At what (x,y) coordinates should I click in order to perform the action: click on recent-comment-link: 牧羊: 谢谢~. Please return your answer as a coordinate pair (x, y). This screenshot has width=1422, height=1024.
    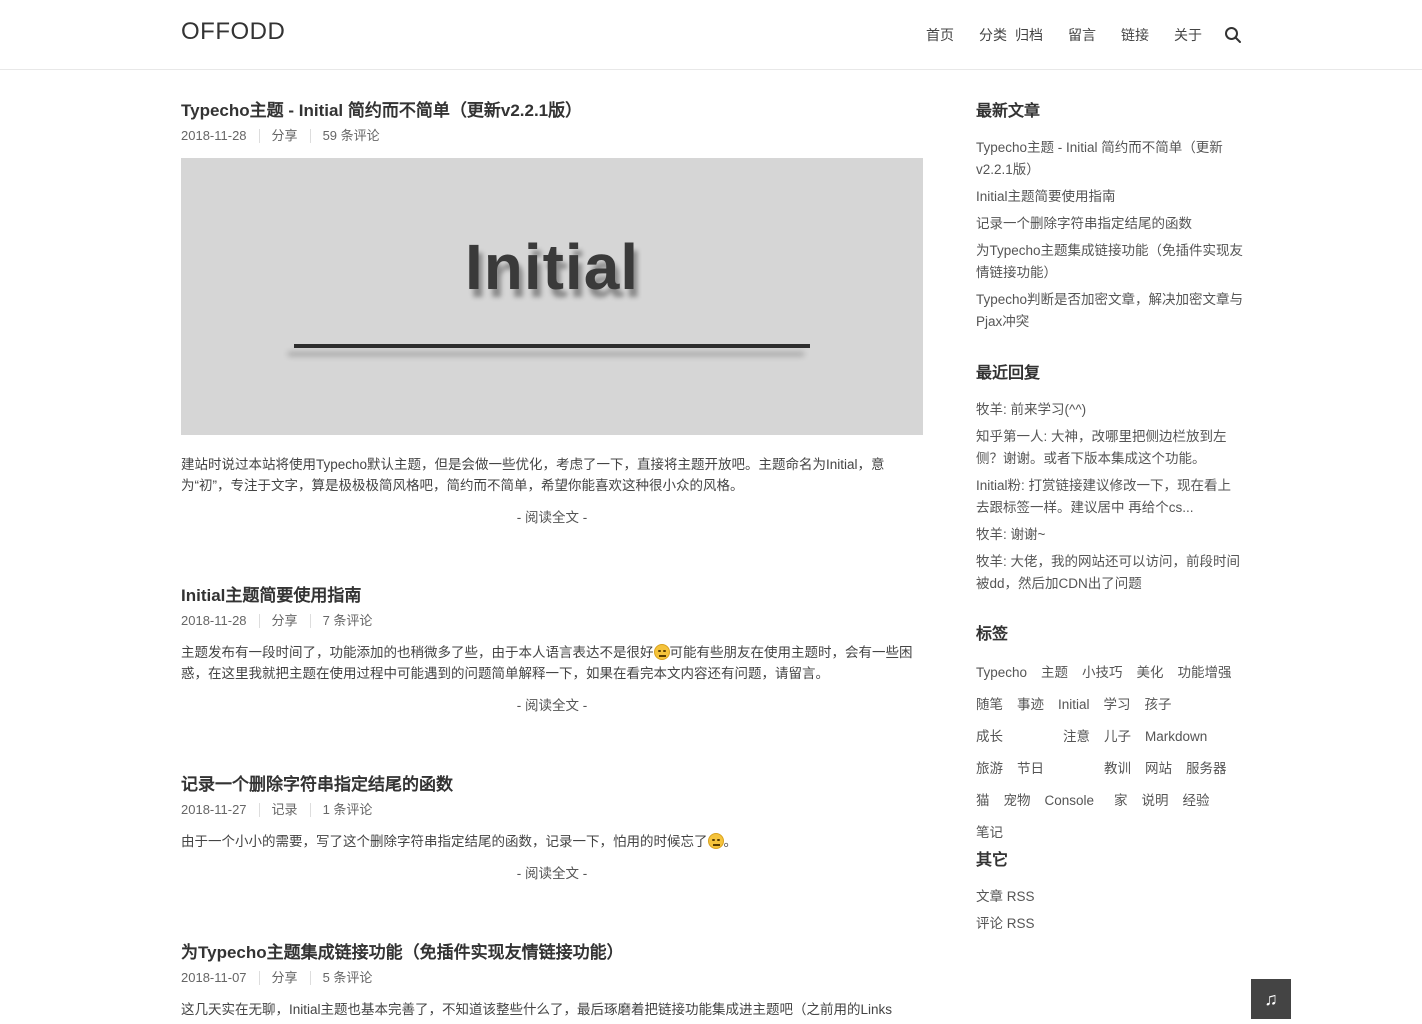
    Looking at the image, I should click on (1010, 534).